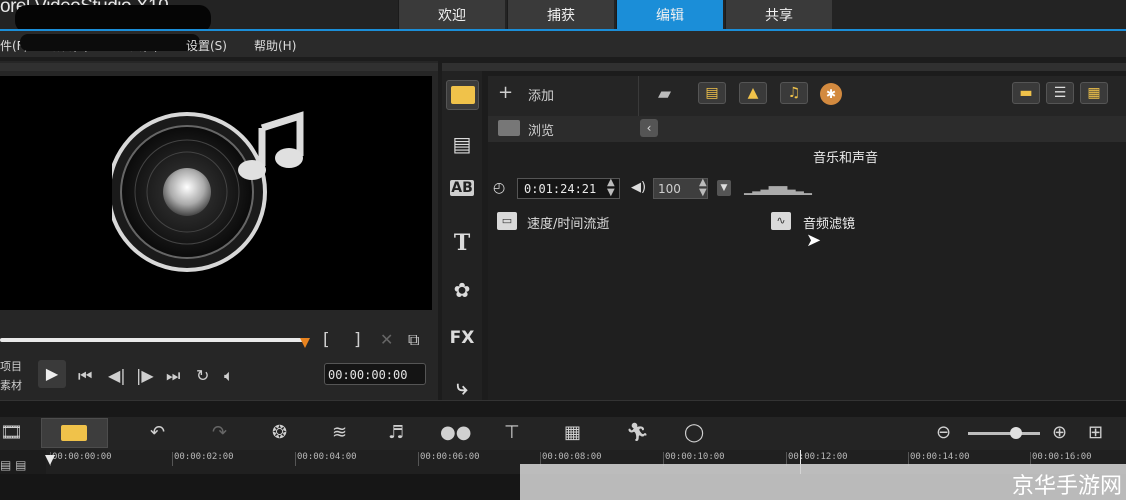 The width and height of the screenshot is (1126, 500). What do you see at coordinates (1026, 93) in the screenshot?
I see `view-thumbnail-icon: ▬` at bounding box center [1026, 93].